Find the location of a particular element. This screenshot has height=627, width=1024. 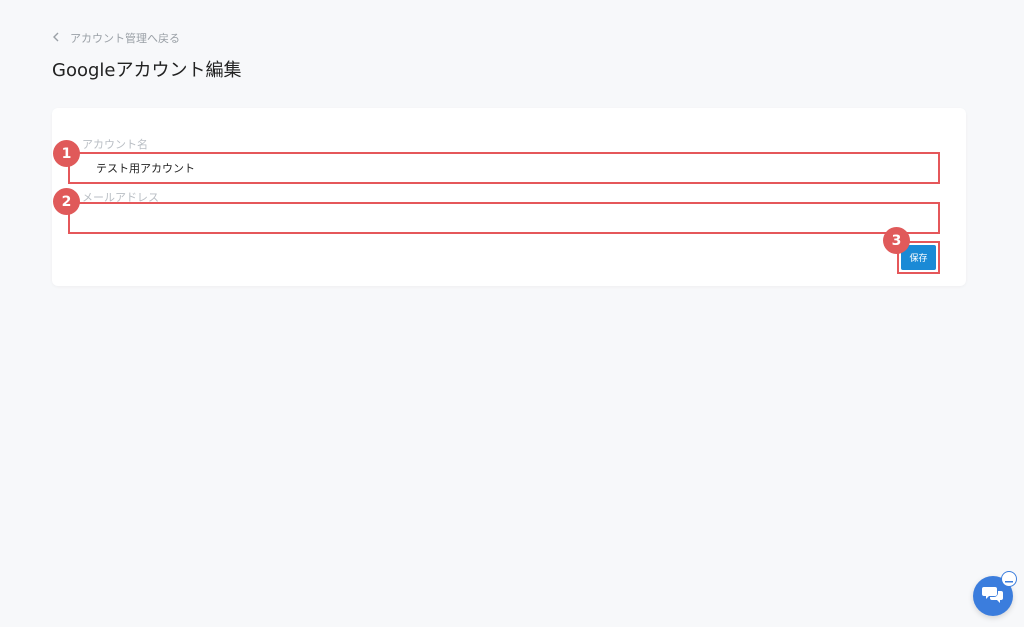

account-name-label: アカウント名 is located at coordinates (115, 144).